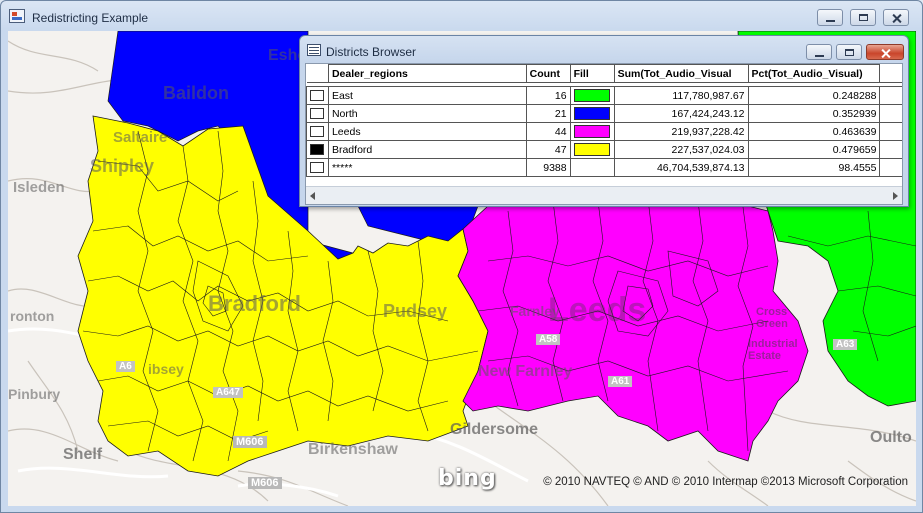 The height and width of the screenshot is (513, 923). I want to click on road-label-a61: A61, so click(620, 381).